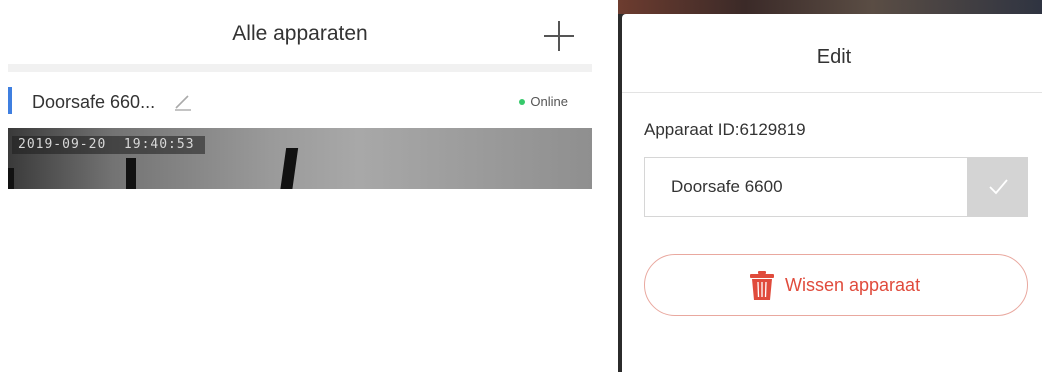 The width and height of the screenshot is (1042, 380). What do you see at coordinates (522, 101) in the screenshot?
I see `online-dot-icon` at bounding box center [522, 101].